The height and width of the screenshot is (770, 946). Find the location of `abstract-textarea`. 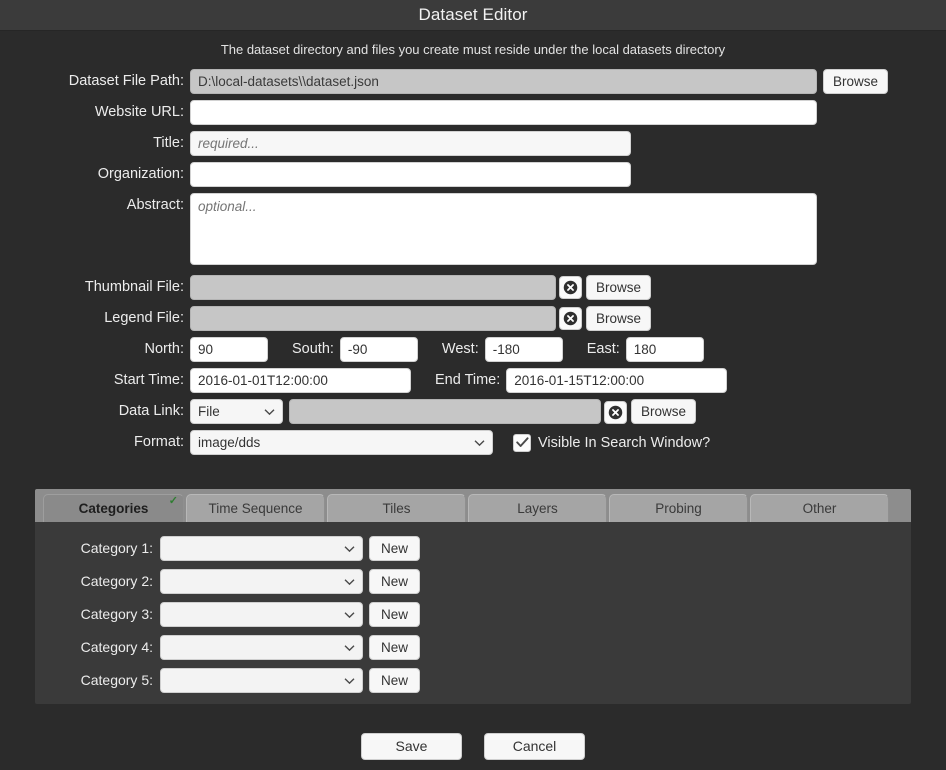

abstract-textarea is located at coordinates (503, 229).